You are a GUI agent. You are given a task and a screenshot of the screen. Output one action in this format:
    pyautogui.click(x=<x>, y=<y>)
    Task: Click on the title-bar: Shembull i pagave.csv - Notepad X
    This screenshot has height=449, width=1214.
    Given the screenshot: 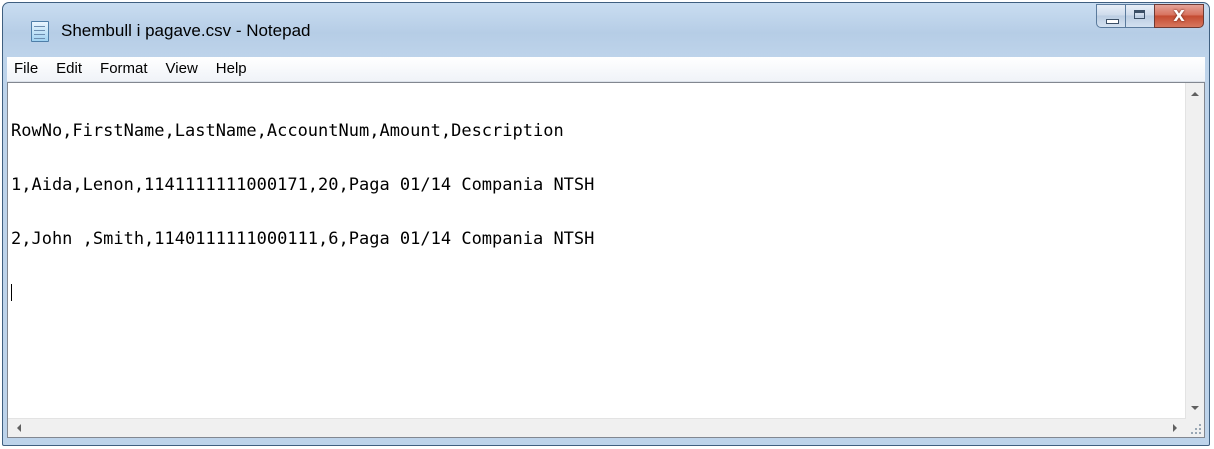 What is the action you would take?
    pyautogui.click(x=606, y=30)
    